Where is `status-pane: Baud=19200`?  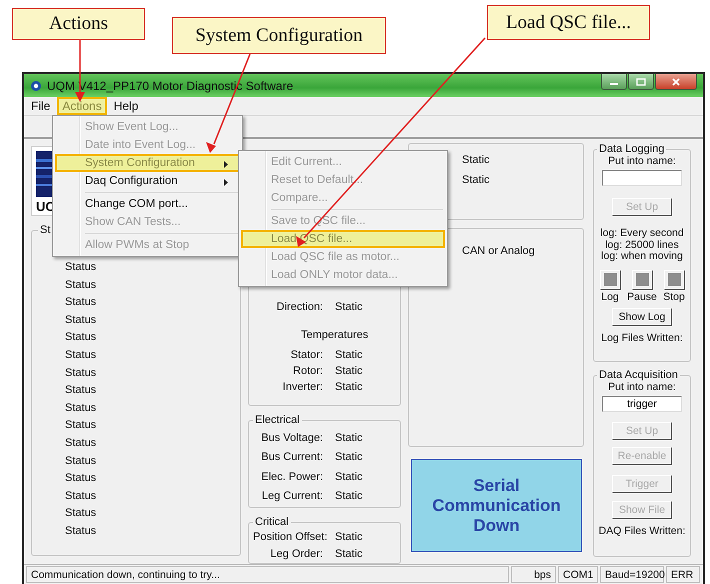 status-pane: Baud=19200 is located at coordinates (632, 574).